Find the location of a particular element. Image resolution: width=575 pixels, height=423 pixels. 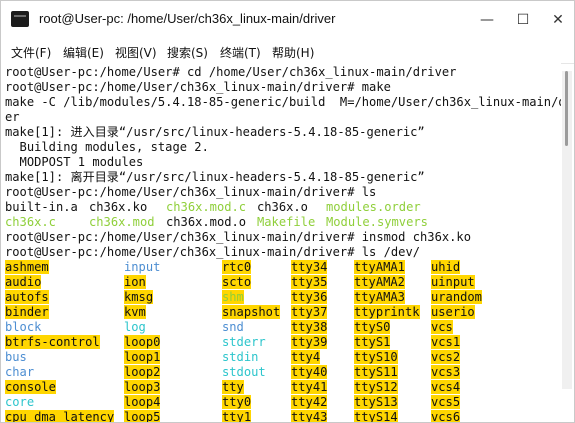

terminal-line: MODPOST 1 modules is located at coordinates (74, 162).